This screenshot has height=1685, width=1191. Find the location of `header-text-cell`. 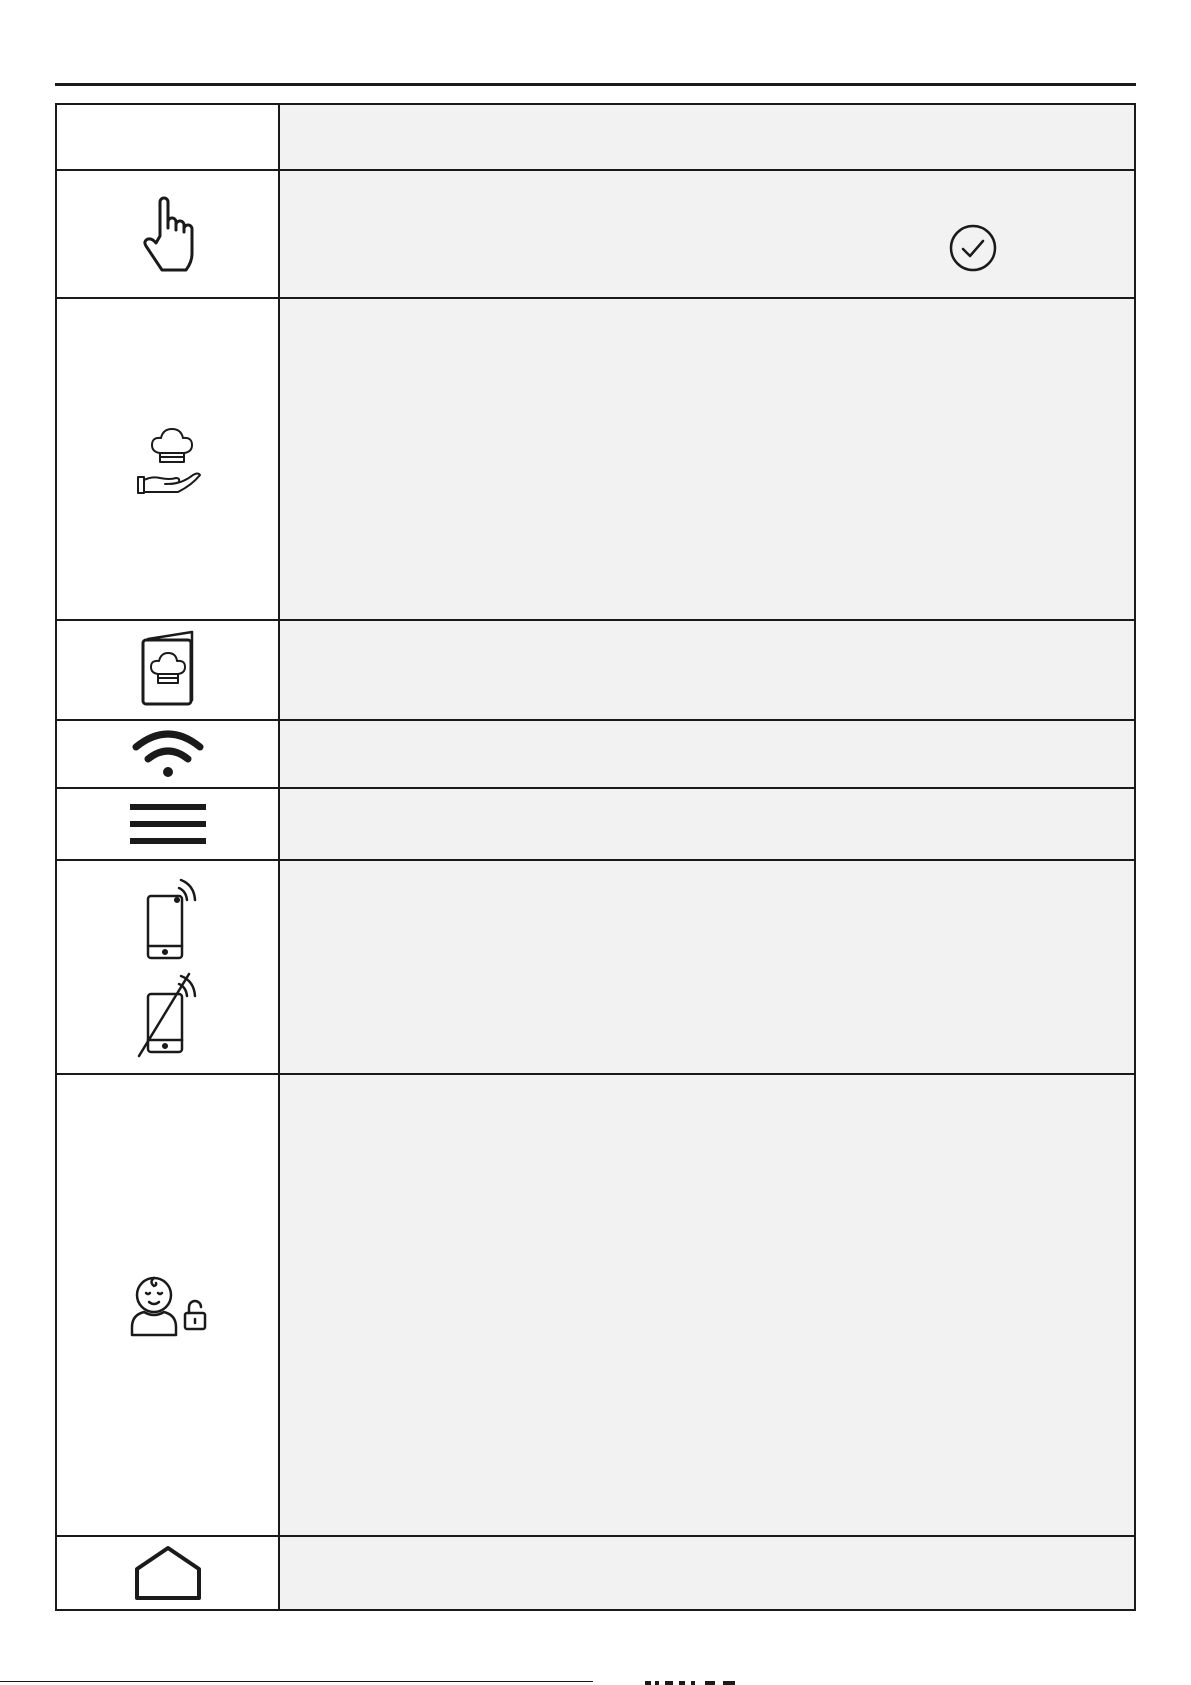

header-text-cell is located at coordinates (707, 137).